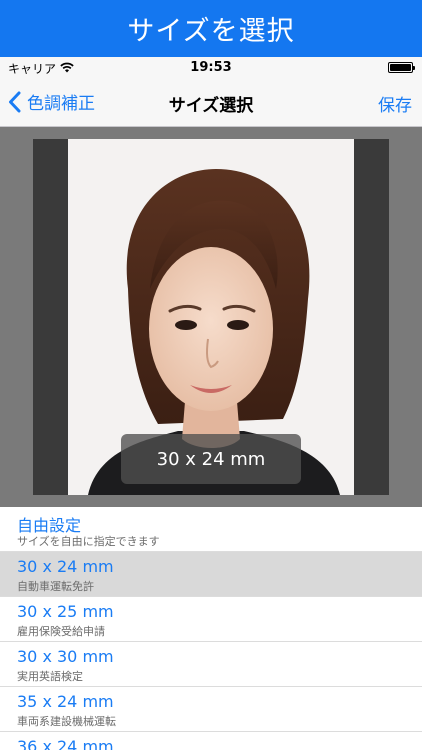 Image resolution: width=422 pixels, height=750 pixels. Describe the element at coordinates (65, 566) in the screenshot. I see `list-item-title: 30 x 24 mm` at that location.